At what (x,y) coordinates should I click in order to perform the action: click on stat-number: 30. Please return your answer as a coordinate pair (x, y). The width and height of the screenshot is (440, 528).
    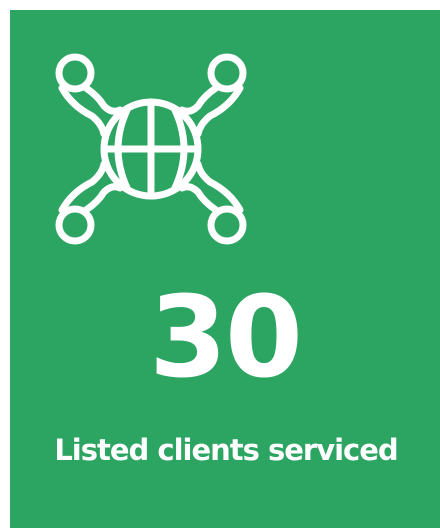
    Looking at the image, I should click on (226, 338).